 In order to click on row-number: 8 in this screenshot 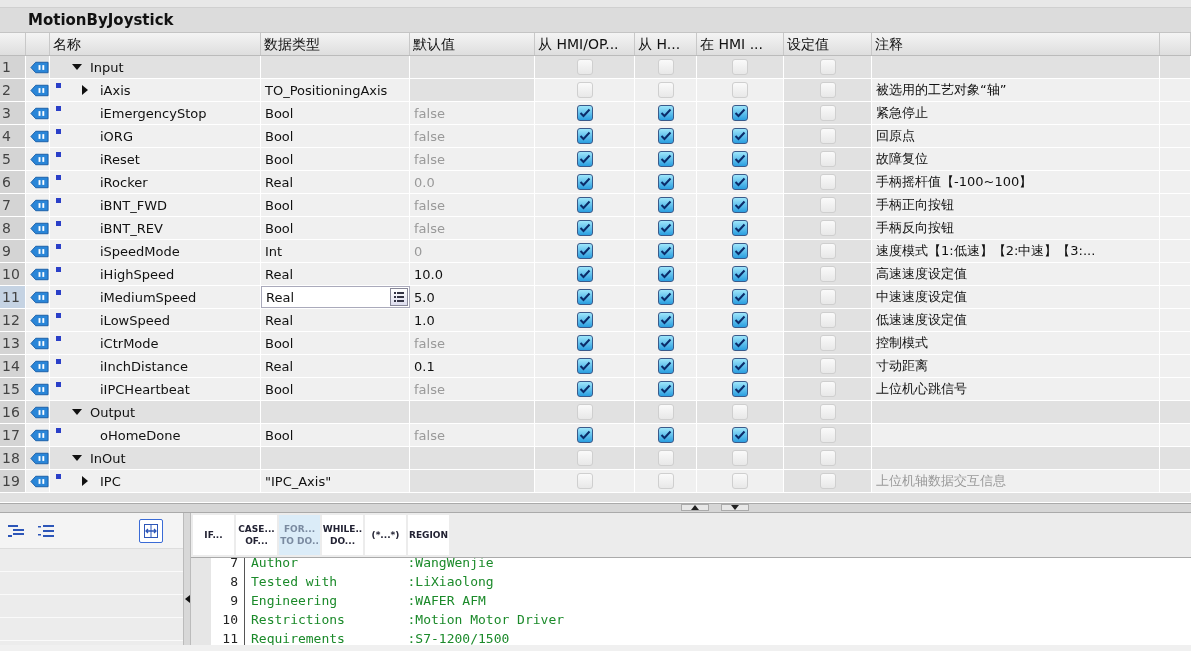, I will do `click(13, 228)`.